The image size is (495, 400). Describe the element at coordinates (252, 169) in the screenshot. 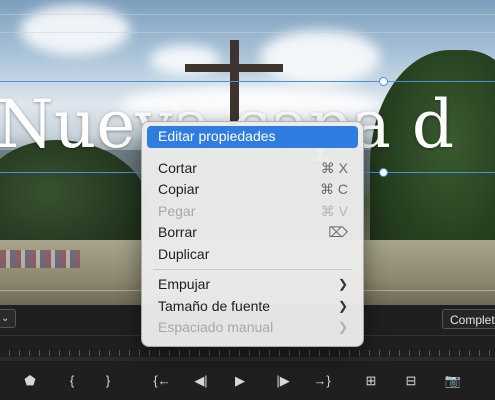

I see `menu-item-cut: Cortar ⌘ X` at that location.